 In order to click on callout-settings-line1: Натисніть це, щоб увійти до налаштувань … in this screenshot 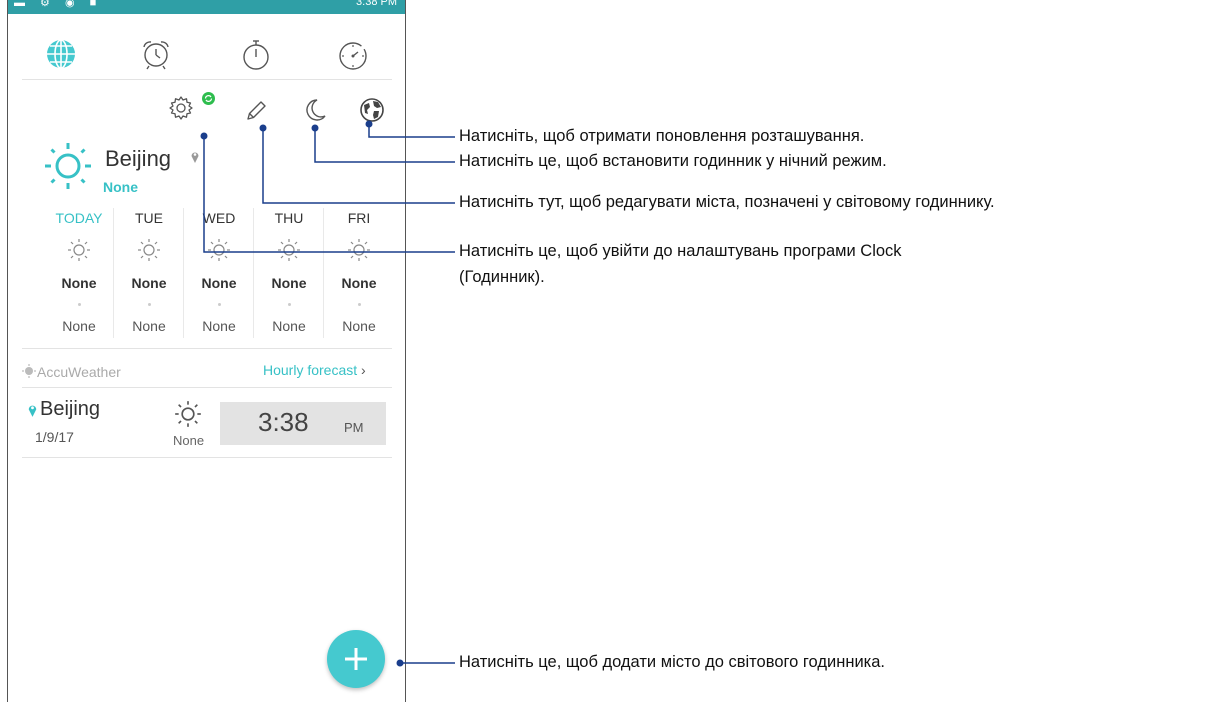, I will do `click(680, 251)`.